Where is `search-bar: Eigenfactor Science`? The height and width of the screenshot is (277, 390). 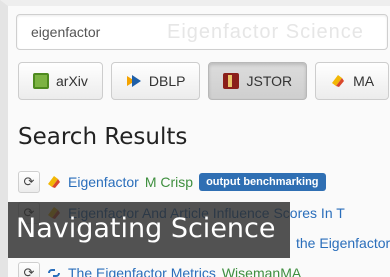 search-bar: Eigenfactor Science is located at coordinates (202, 32).